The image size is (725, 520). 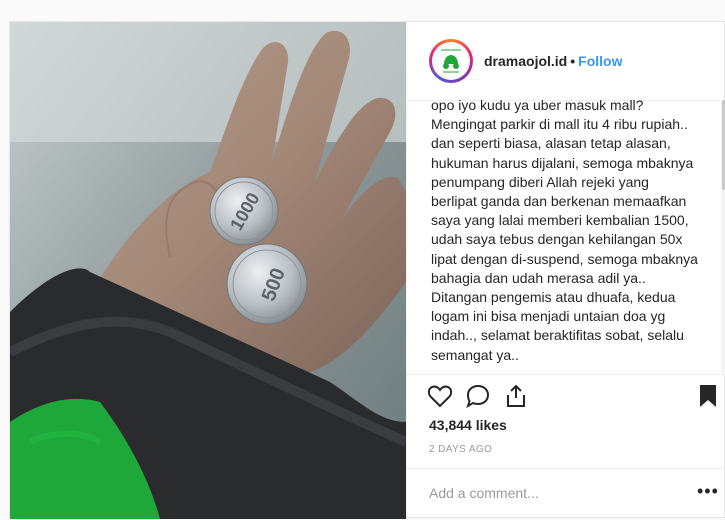 I want to click on post-header: dramaojol.id • Follow, so click(x=566, y=61).